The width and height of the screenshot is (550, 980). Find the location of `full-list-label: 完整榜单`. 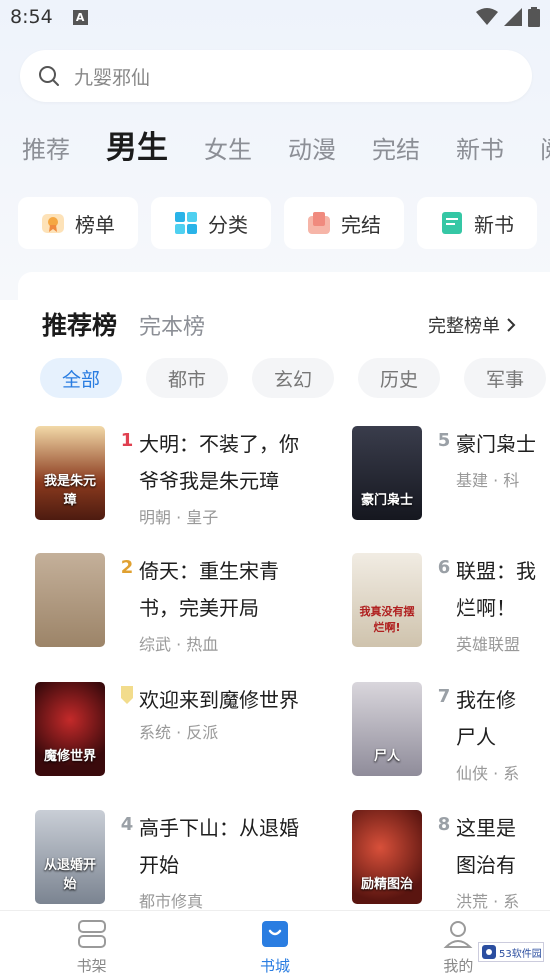

full-list-label: 完整榜单 is located at coordinates (464, 326).